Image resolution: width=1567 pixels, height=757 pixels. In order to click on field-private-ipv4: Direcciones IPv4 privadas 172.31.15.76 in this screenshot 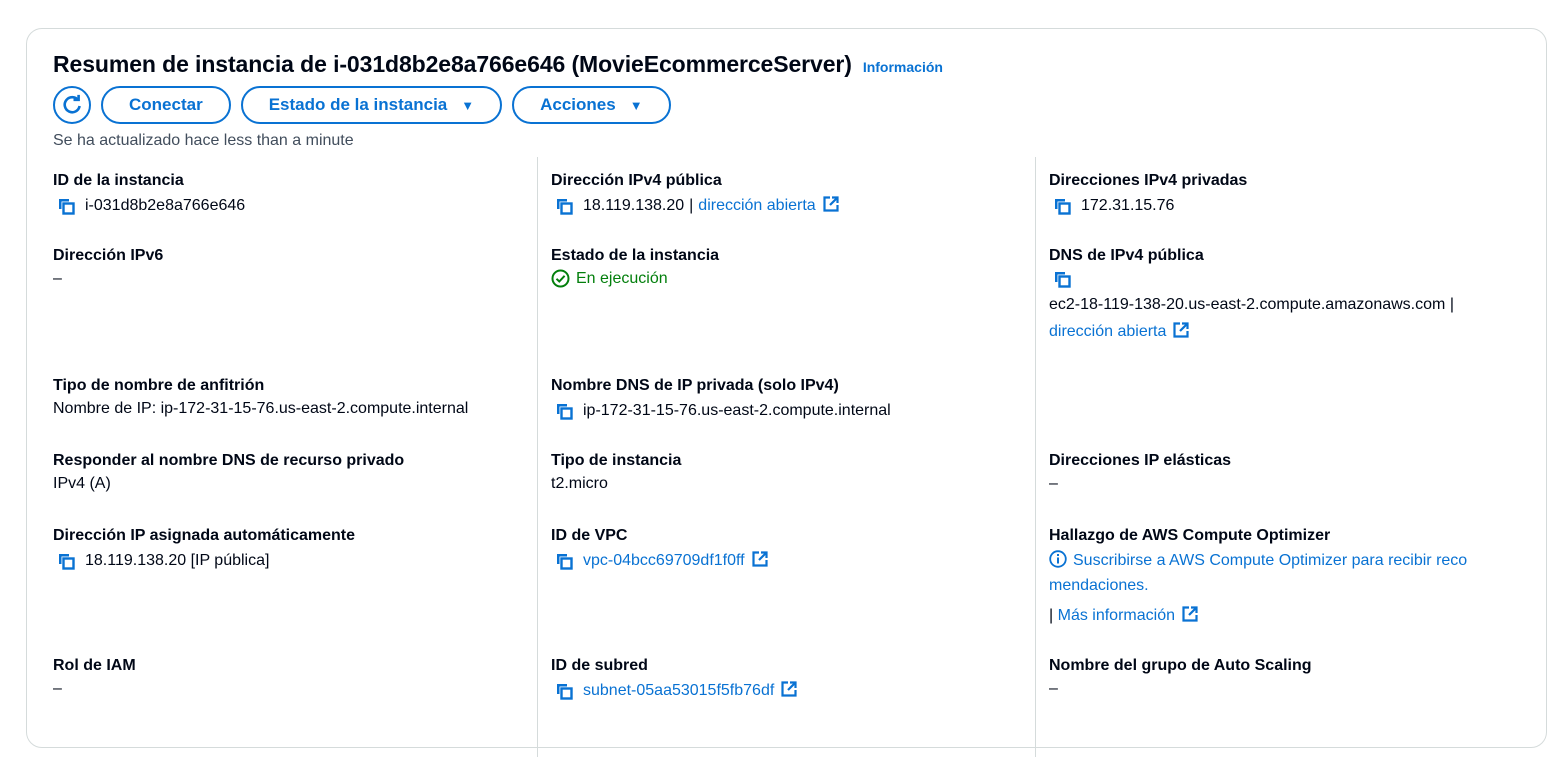, I will do `click(1289, 194)`.